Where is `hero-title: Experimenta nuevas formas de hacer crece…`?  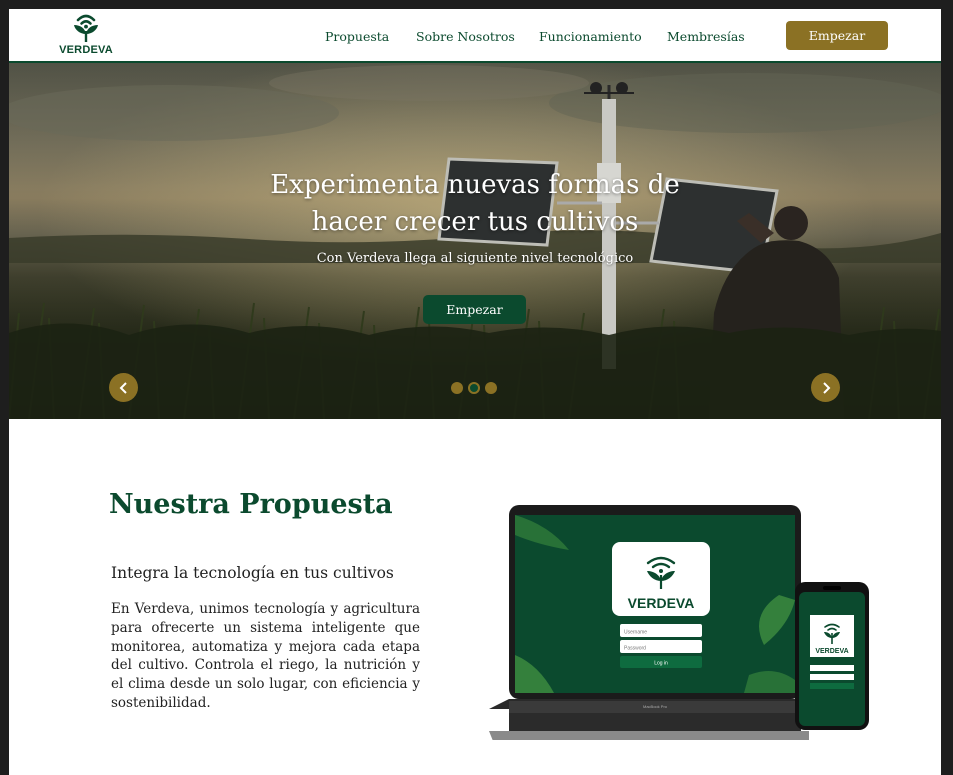
hero-title: Experimenta nuevas formas de hacer crece… is located at coordinates (475, 204).